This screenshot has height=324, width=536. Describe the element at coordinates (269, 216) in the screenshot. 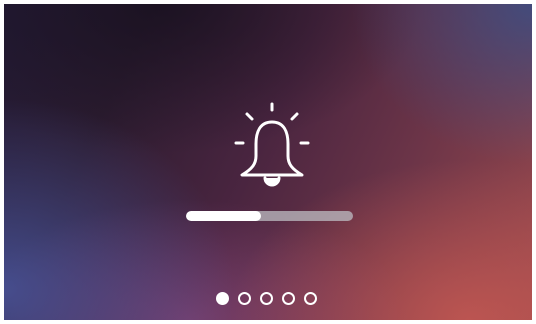

I see `progress-bar` at that location.